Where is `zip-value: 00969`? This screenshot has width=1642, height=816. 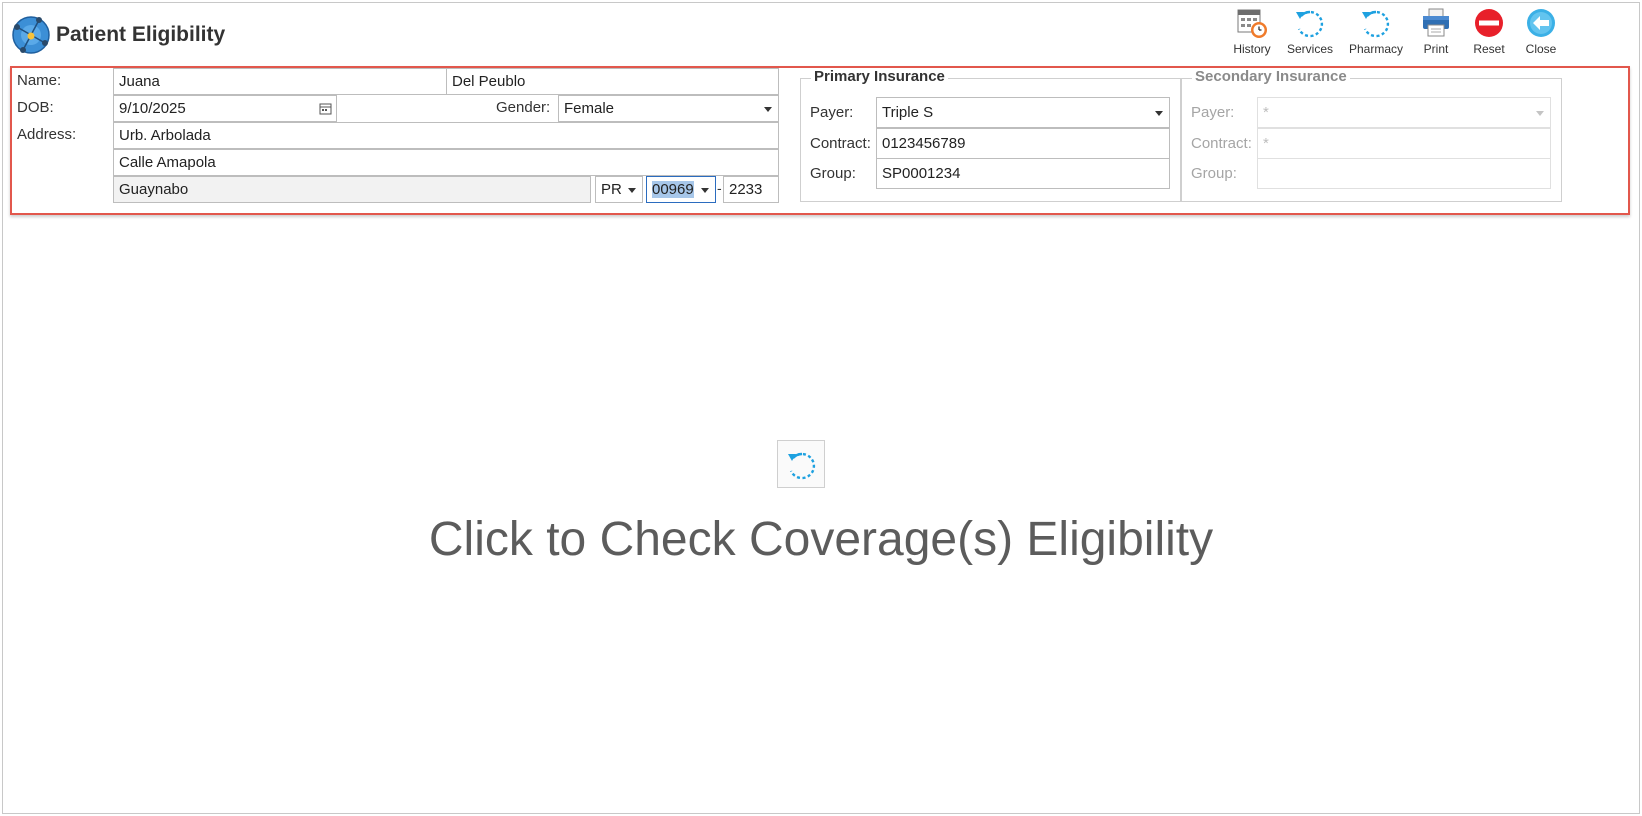 zip-value: 00969 is located at coordinates (673, 189).